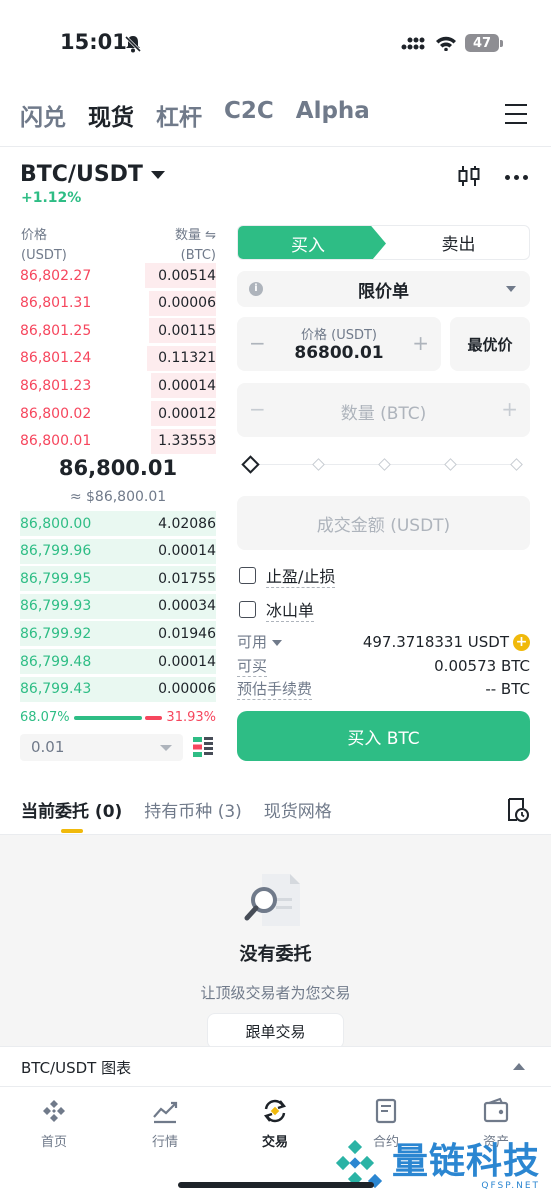 The height and width of the screenshot is (1200, 551). I want to click on ask-price: 86,800.02, so click(56, 413).